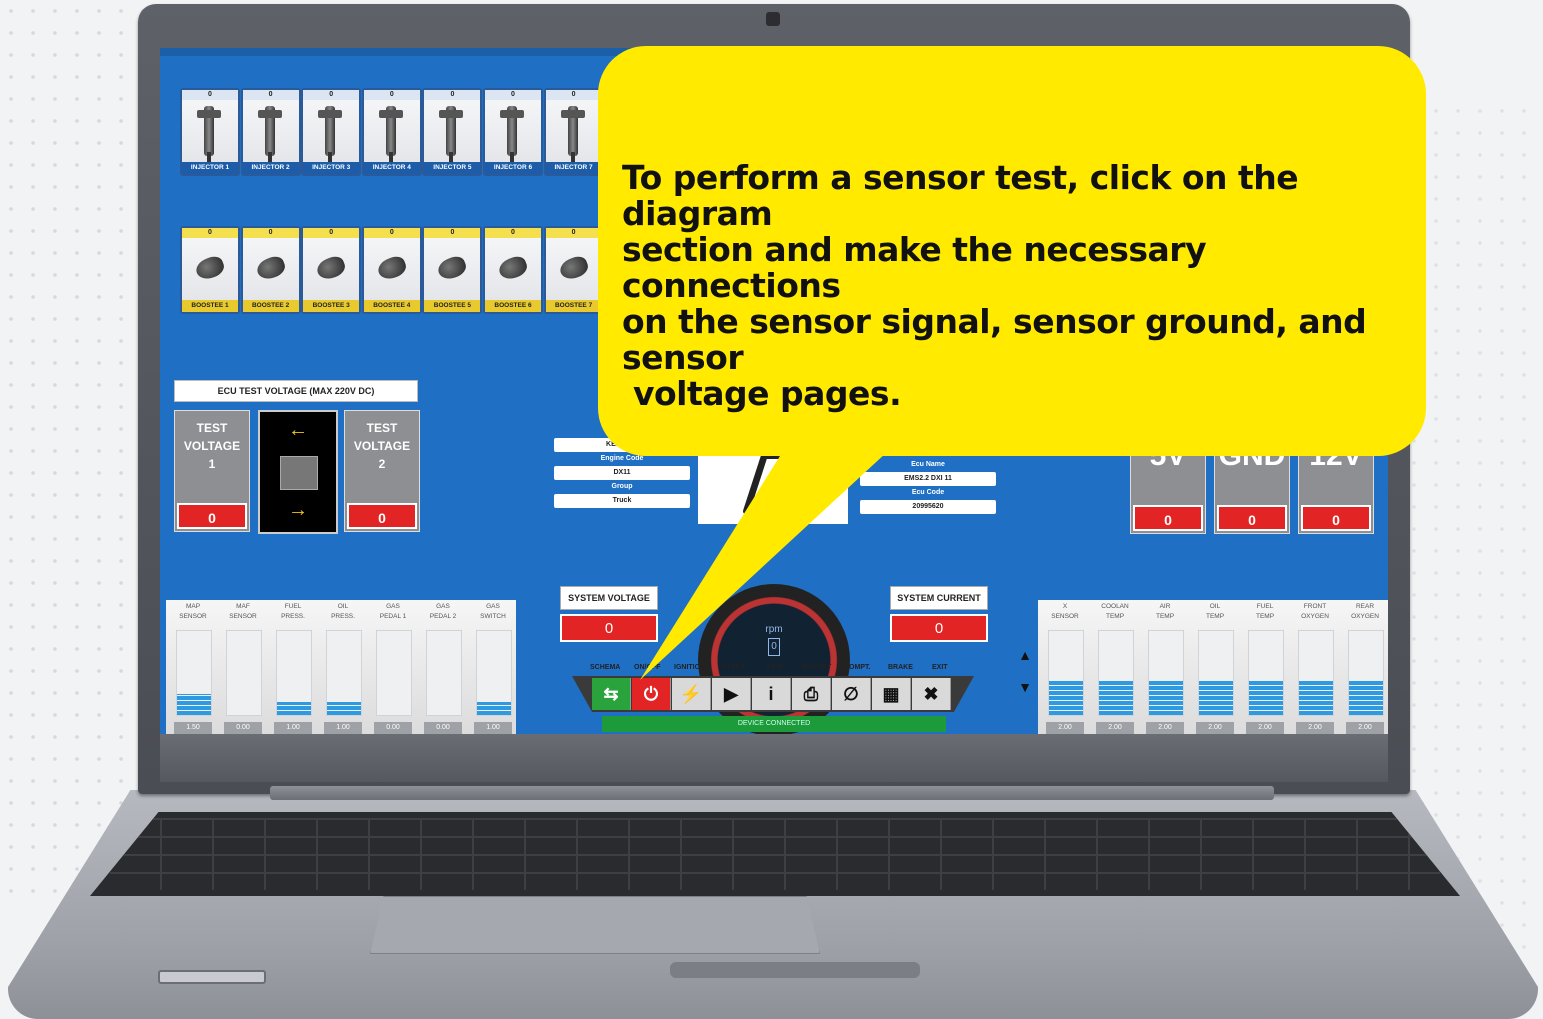 The height and width of the screenshot is (1019, 1543). Describe the element at coordinates (611, 694) in the screenshot. I see `schema-button: ⇆` at that location.